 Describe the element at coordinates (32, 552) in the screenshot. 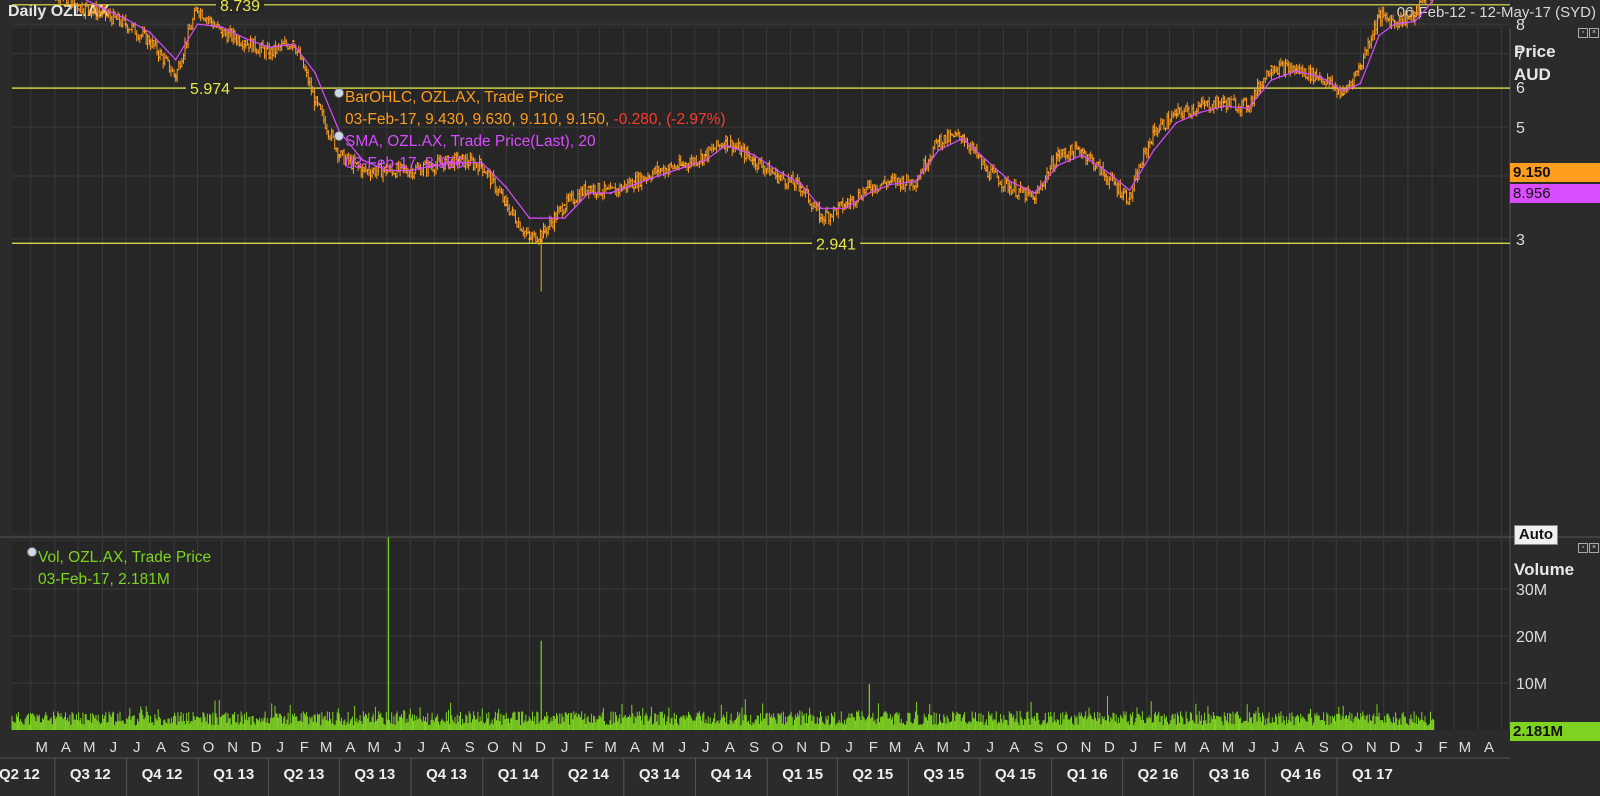

I see `volume-legend-handle-icon` at that location.